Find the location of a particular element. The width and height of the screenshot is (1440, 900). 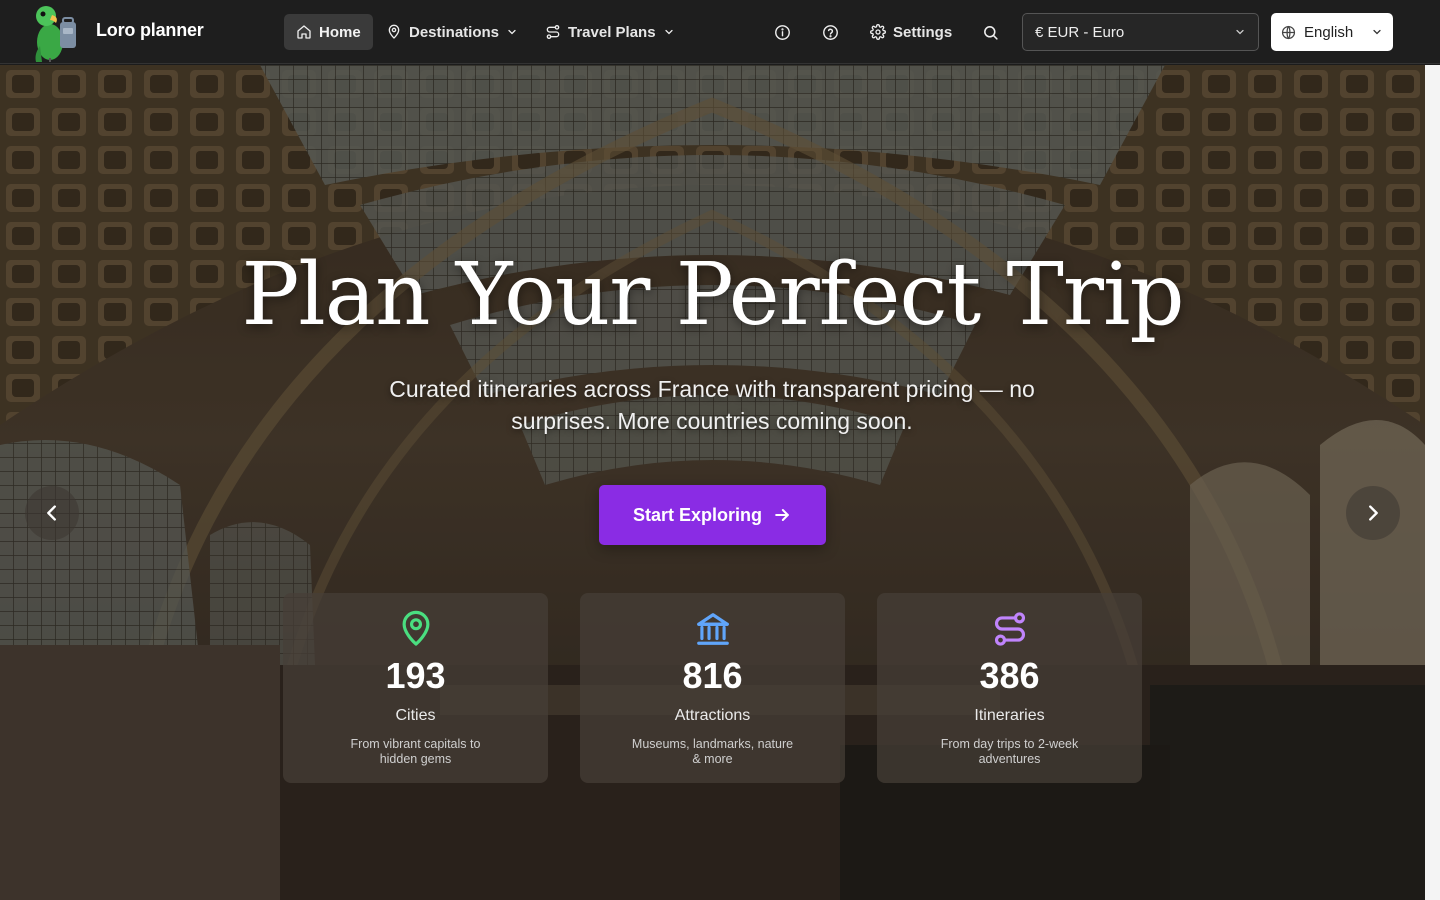

carousel-next-button is located at coordinates (1373, 513).